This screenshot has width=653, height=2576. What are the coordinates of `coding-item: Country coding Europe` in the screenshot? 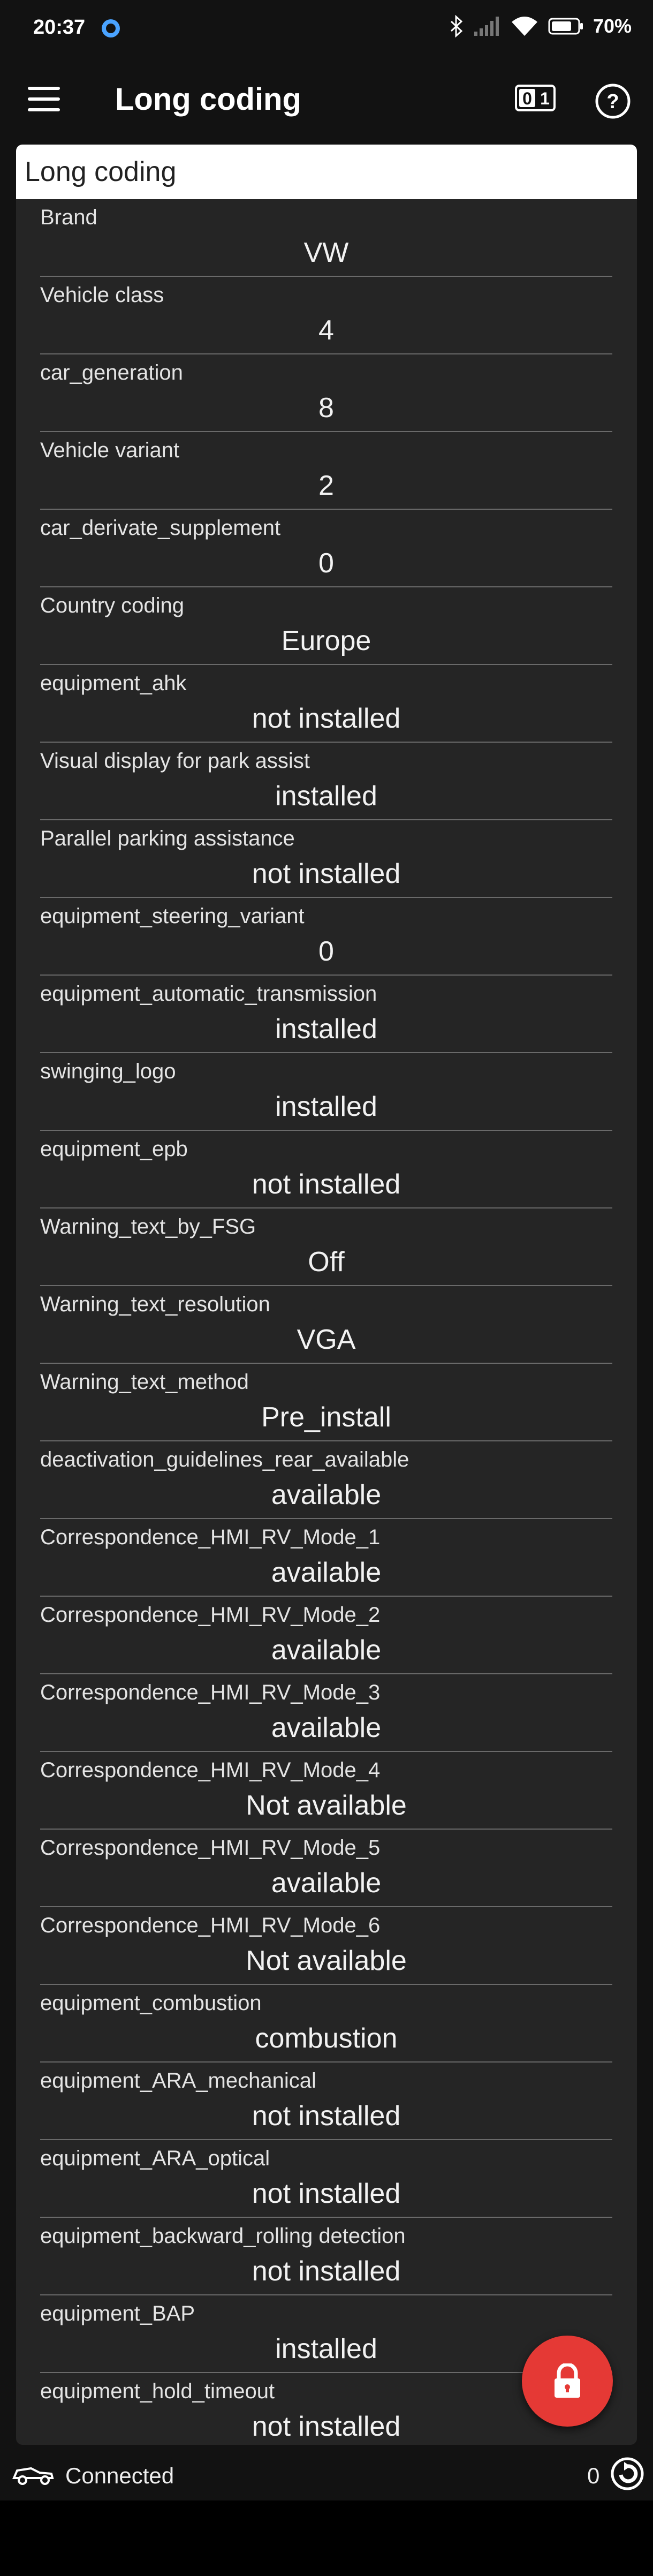 It's located at (326, 626).